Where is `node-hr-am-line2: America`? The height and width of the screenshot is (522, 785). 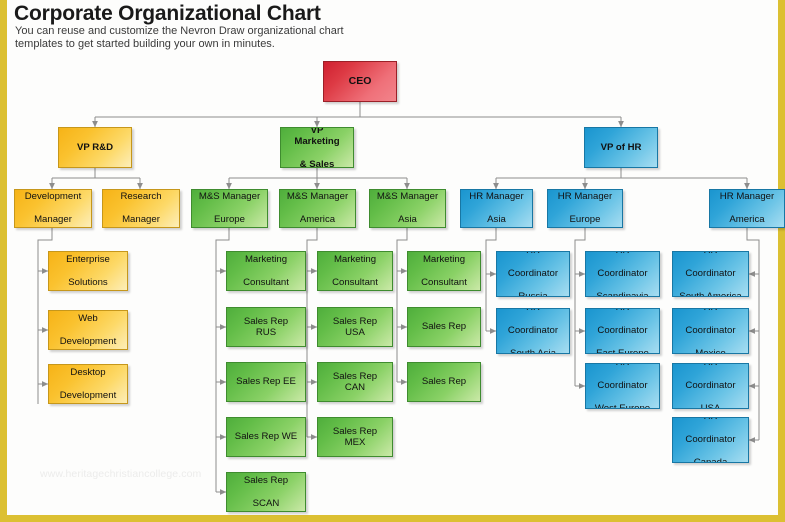 node-hr-am-line2: America is located at coordinates (747, 220).